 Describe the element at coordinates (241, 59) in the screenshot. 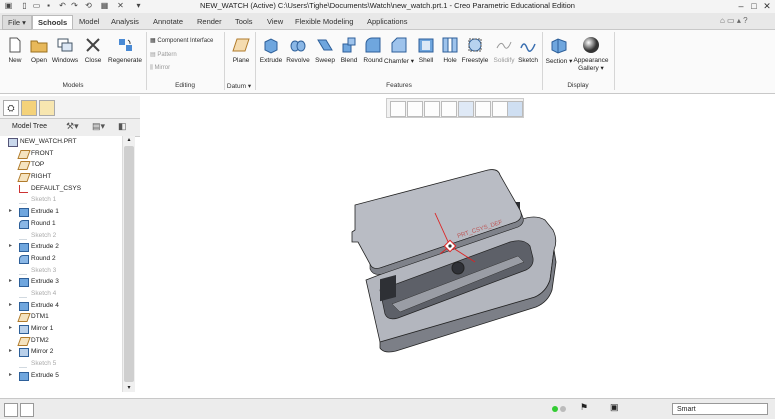

I see `plane-button: Plane` at that location.